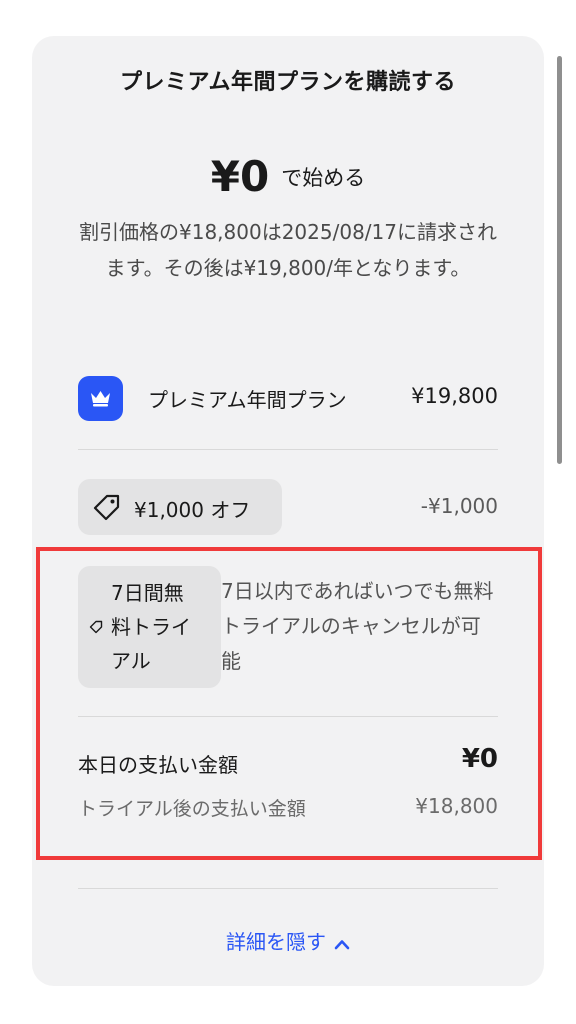 This screenshot has height=1024, width=576. Describe the element at coordinates (479, 759) in the screenshot. I see `today-payment-amount: ¥0` at that location.